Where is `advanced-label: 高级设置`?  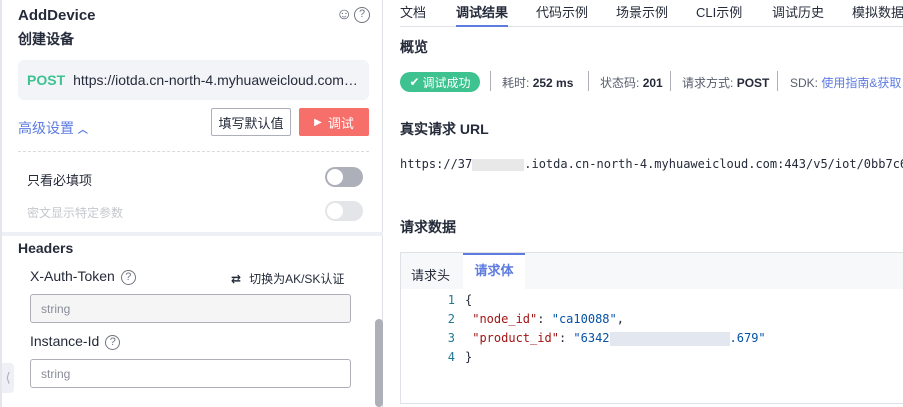 advanced-label: 高级设置 is located at coordinates (46, 128).